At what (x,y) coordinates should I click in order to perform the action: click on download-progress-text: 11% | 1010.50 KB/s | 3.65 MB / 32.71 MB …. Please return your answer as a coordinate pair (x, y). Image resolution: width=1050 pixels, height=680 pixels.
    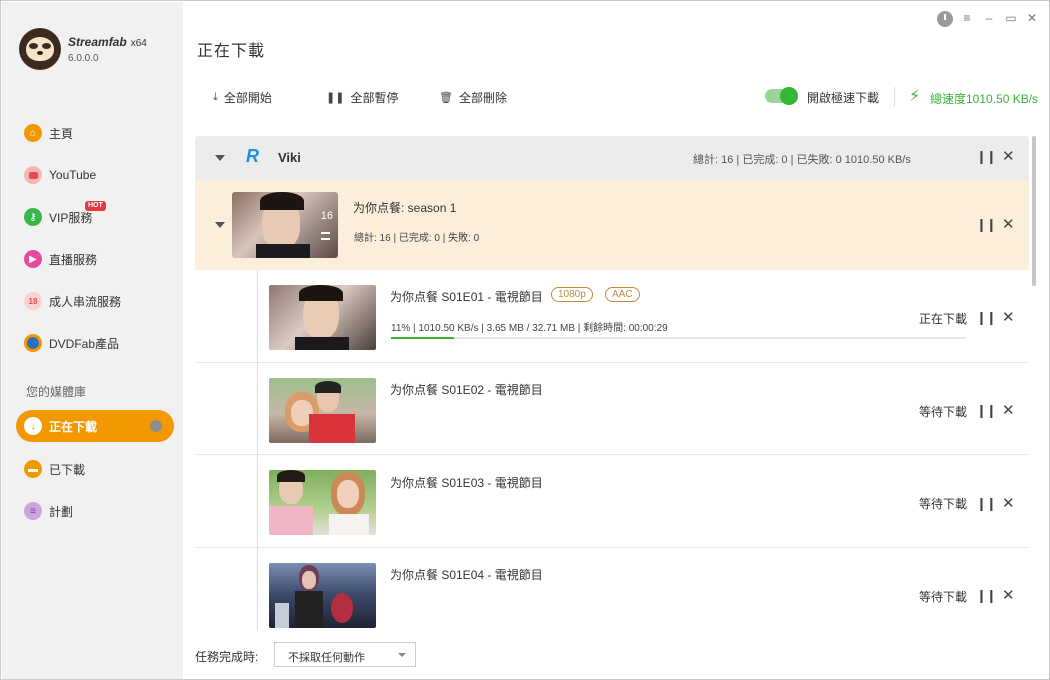
    Looking at the image, I should click on (529, 328).